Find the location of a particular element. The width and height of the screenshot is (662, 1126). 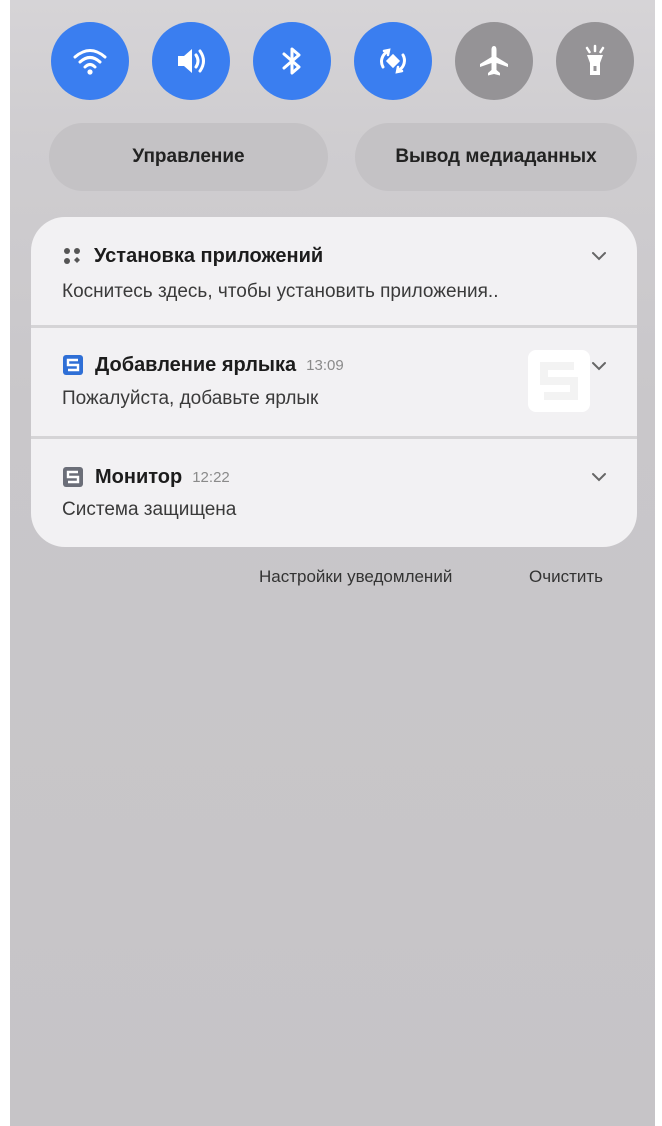

sound-toggle is located at coordinates (191, 61).